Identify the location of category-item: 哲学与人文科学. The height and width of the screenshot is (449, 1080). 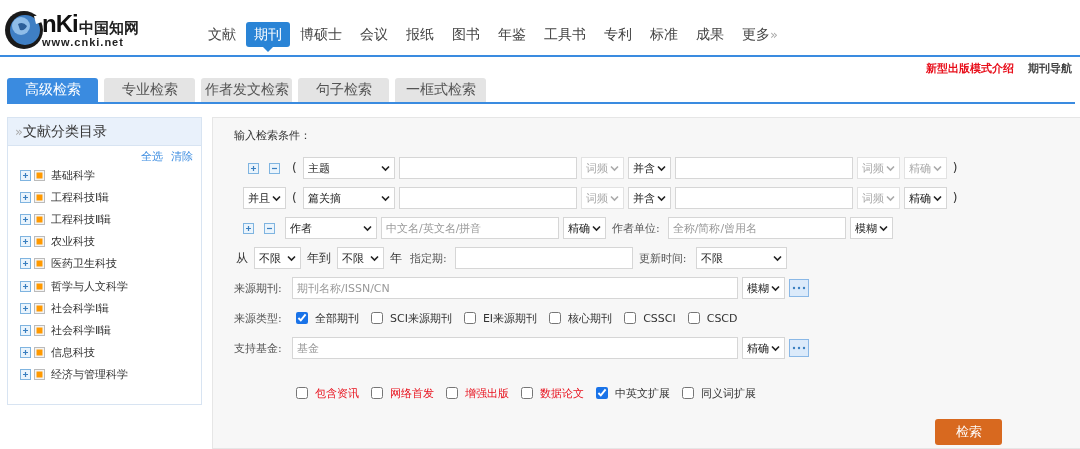
(89, 286).